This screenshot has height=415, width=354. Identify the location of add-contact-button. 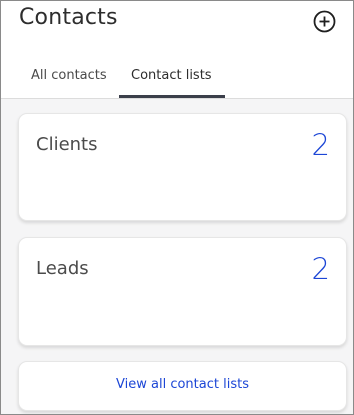
(324, 21).